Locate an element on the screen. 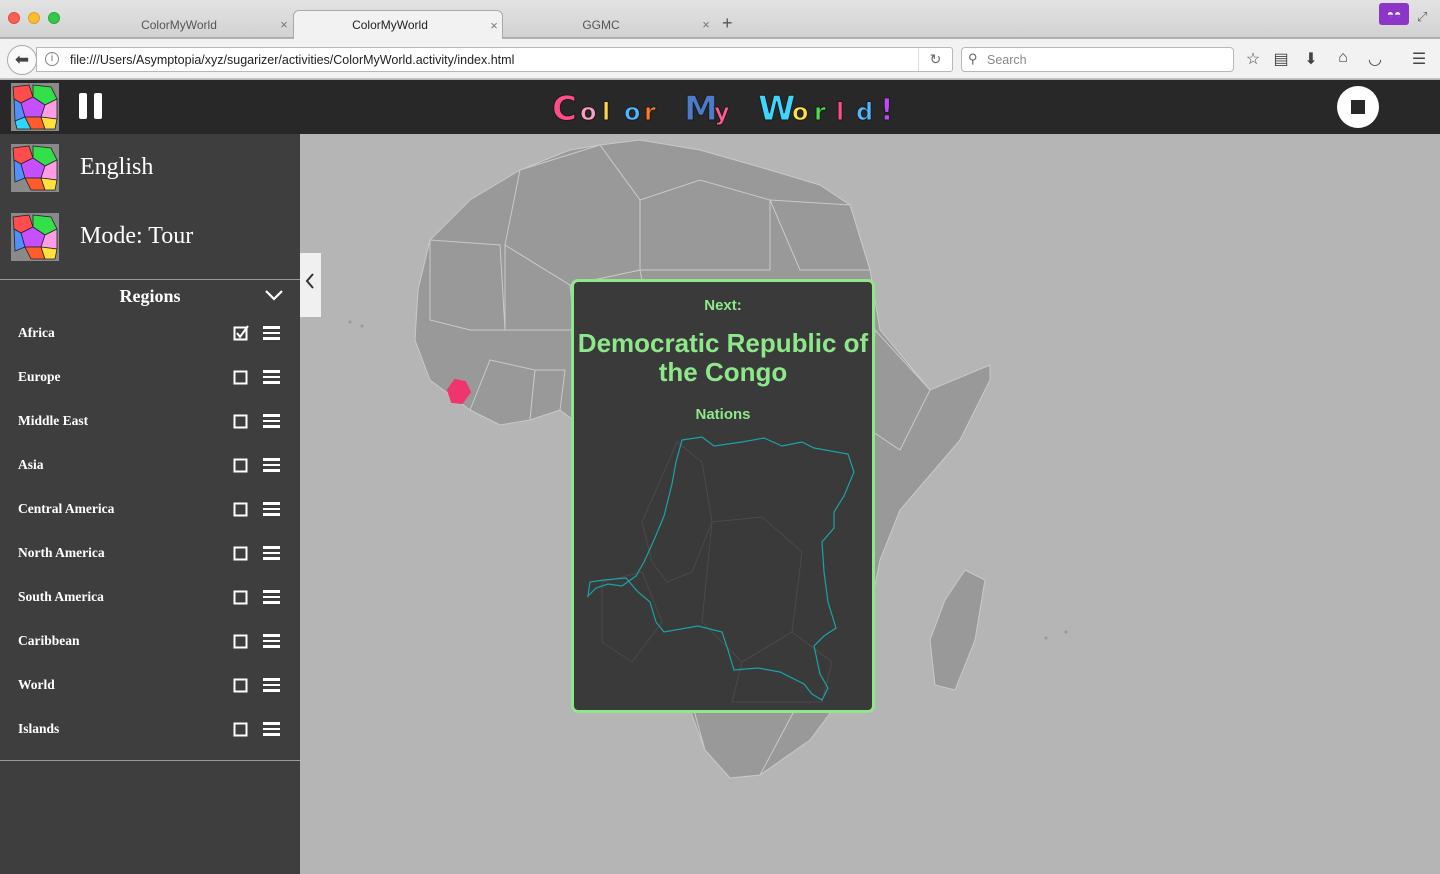  region-name: North America is located at coordinates (61, 552).